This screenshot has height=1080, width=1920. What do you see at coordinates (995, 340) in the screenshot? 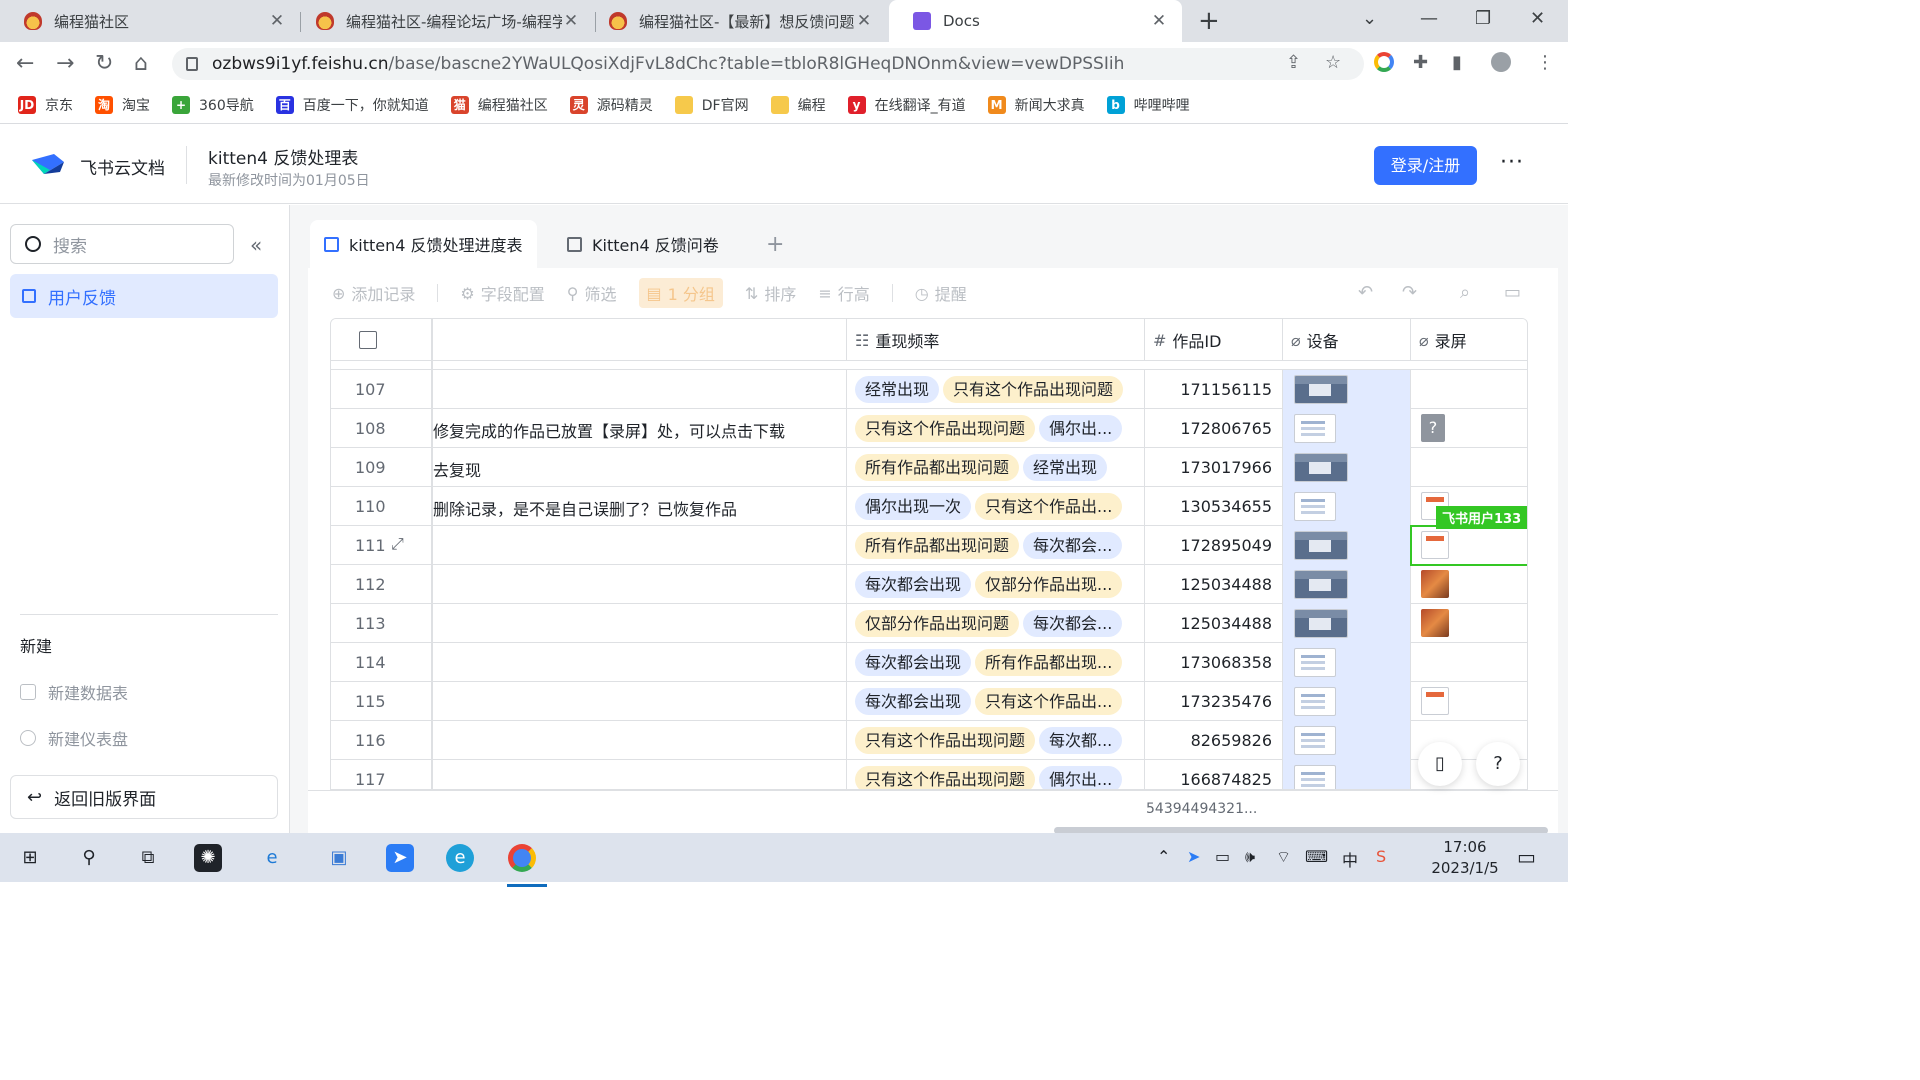
I see `column-header-freq: ☷ 重现频率` at bounding box center [995, 340].